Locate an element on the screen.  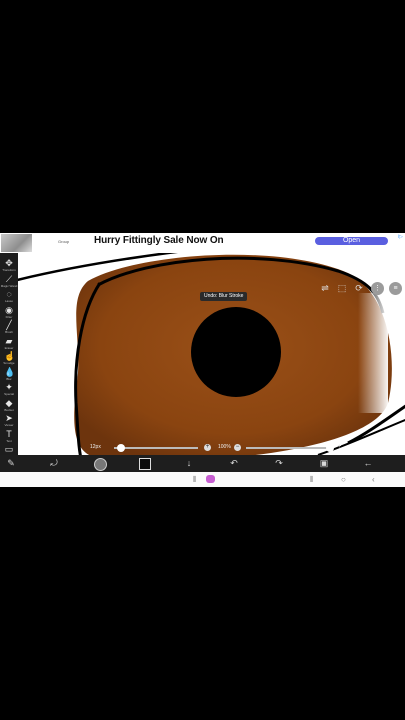
tool-label: Smudge is located at coordinates (9, 363).